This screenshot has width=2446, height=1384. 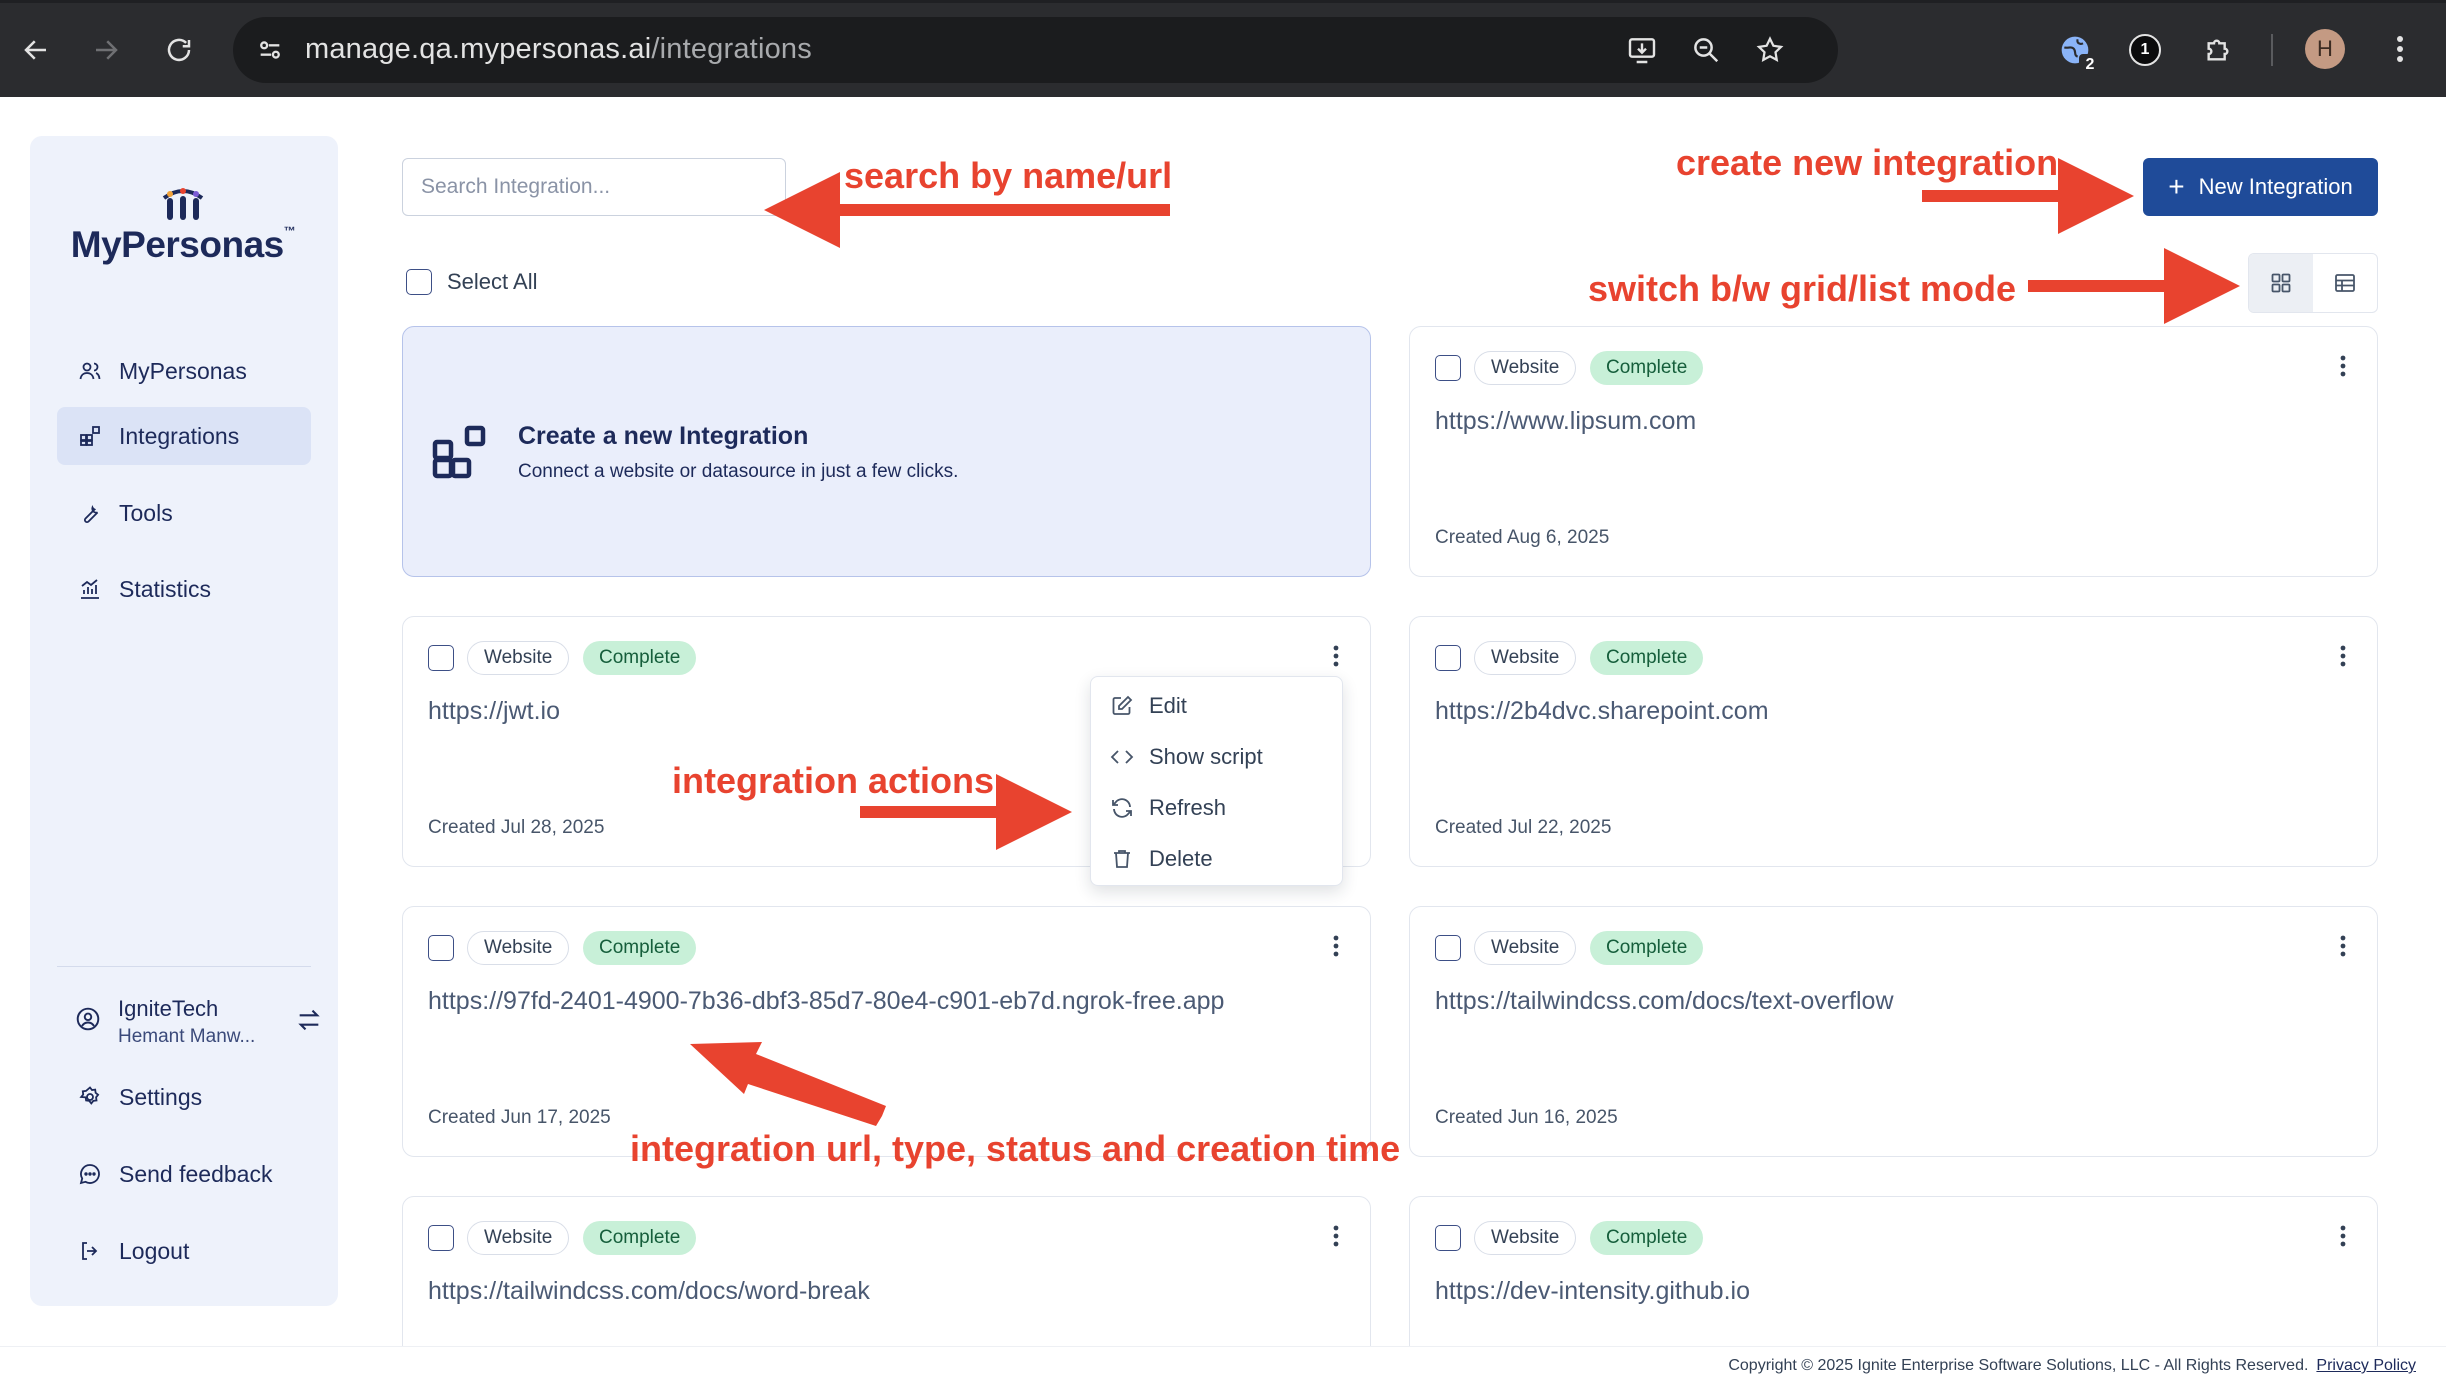 I want to click on menu-item-edit: Edit, so click(x=1217, y=705).